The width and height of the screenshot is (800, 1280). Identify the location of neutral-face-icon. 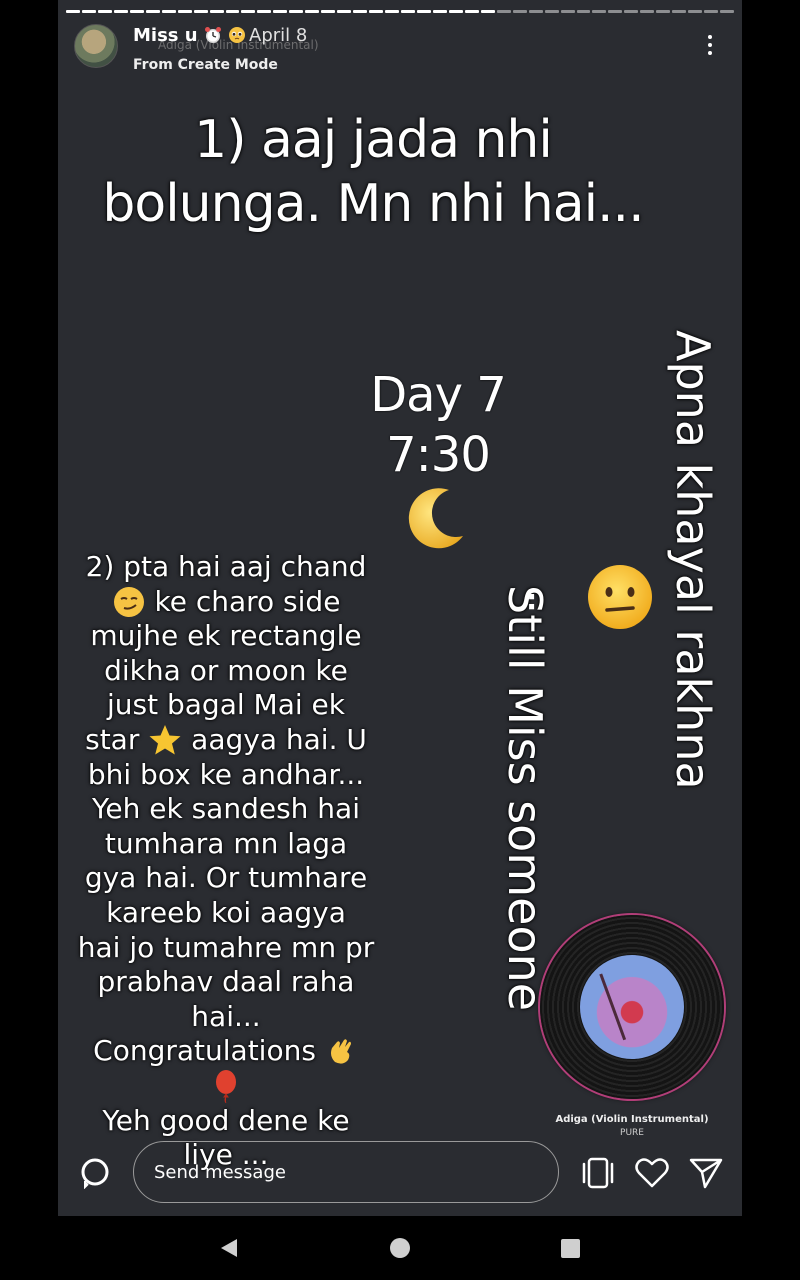
(620, 597).